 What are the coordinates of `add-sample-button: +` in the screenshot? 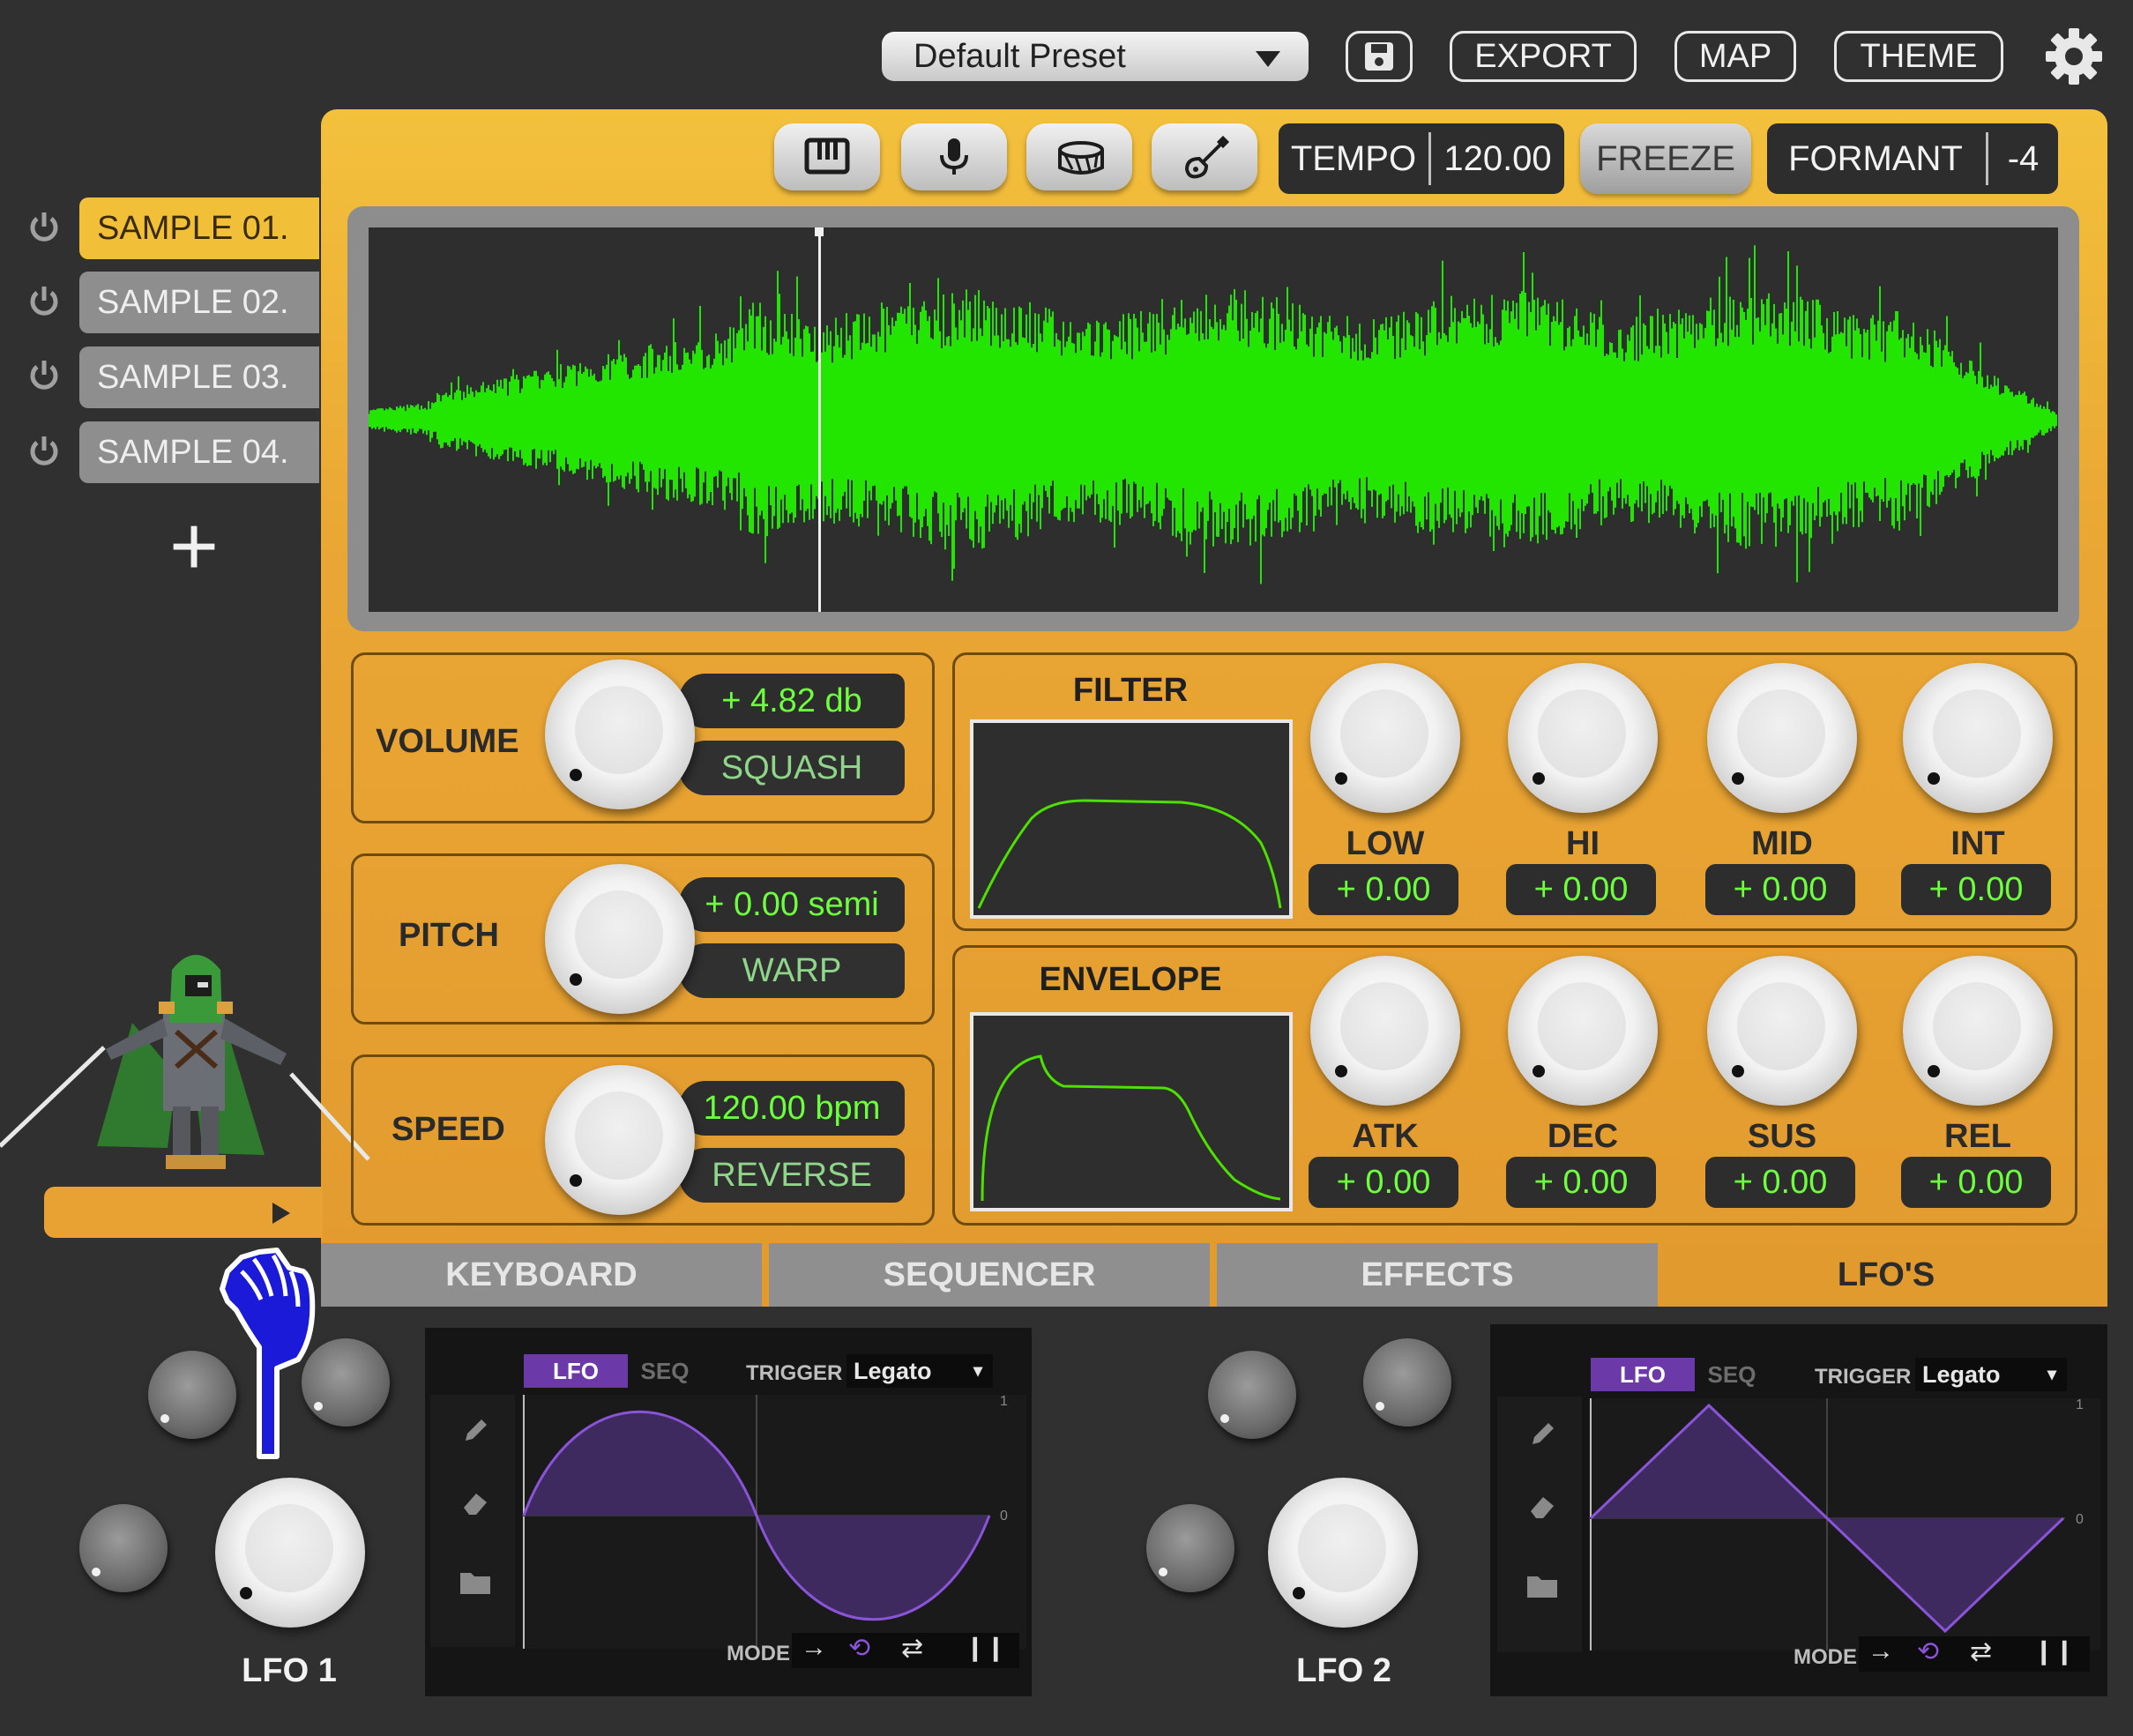 It's located at (194, 547).